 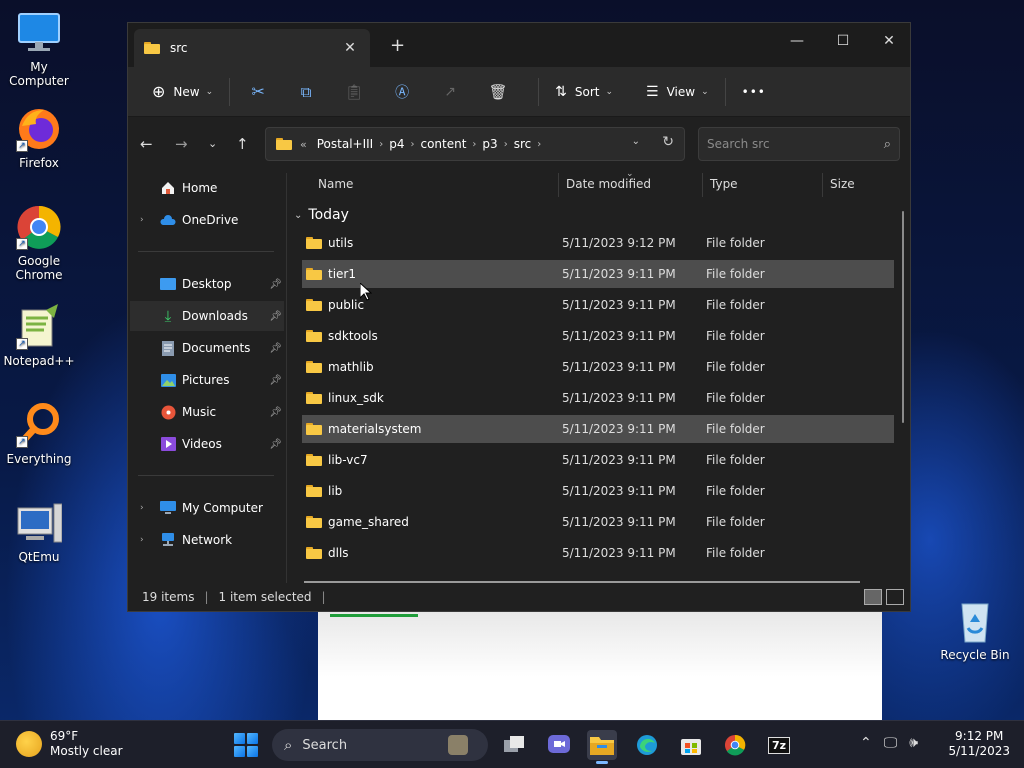 What do you see at coordinates (443, 144) in the screenshot?
I see `breadcrumb-content: content` at bounding box center [443, 144].